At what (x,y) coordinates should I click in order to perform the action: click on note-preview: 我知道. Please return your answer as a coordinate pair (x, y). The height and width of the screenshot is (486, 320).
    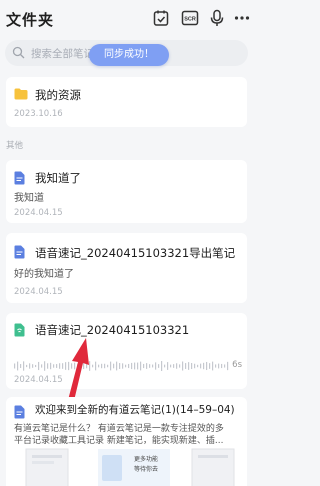
    Looking at the image, I should click on (29, 198).